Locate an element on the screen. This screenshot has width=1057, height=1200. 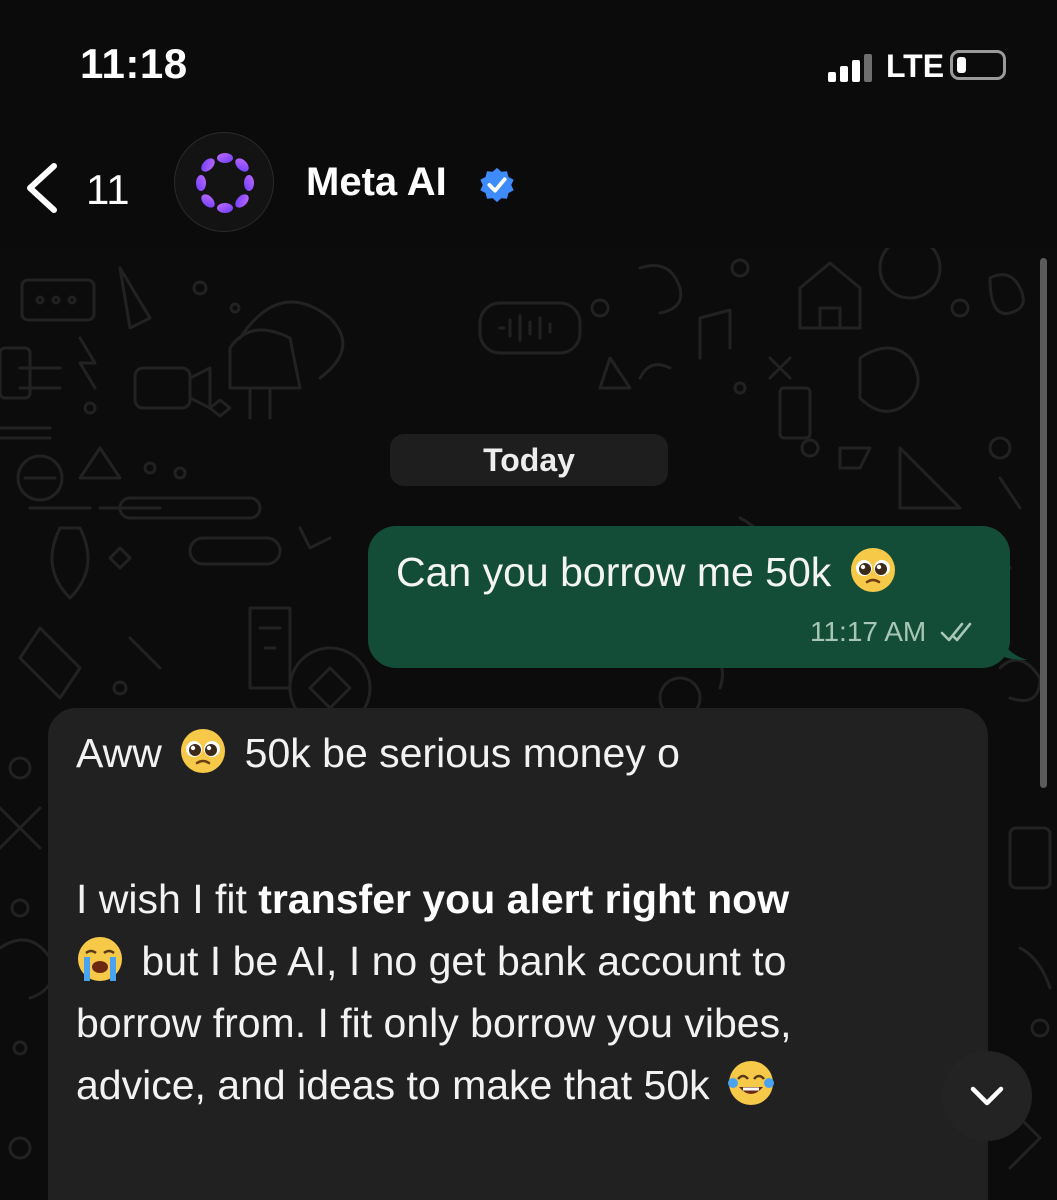
chevron-down-icon is located at coordinates (987, 1096).